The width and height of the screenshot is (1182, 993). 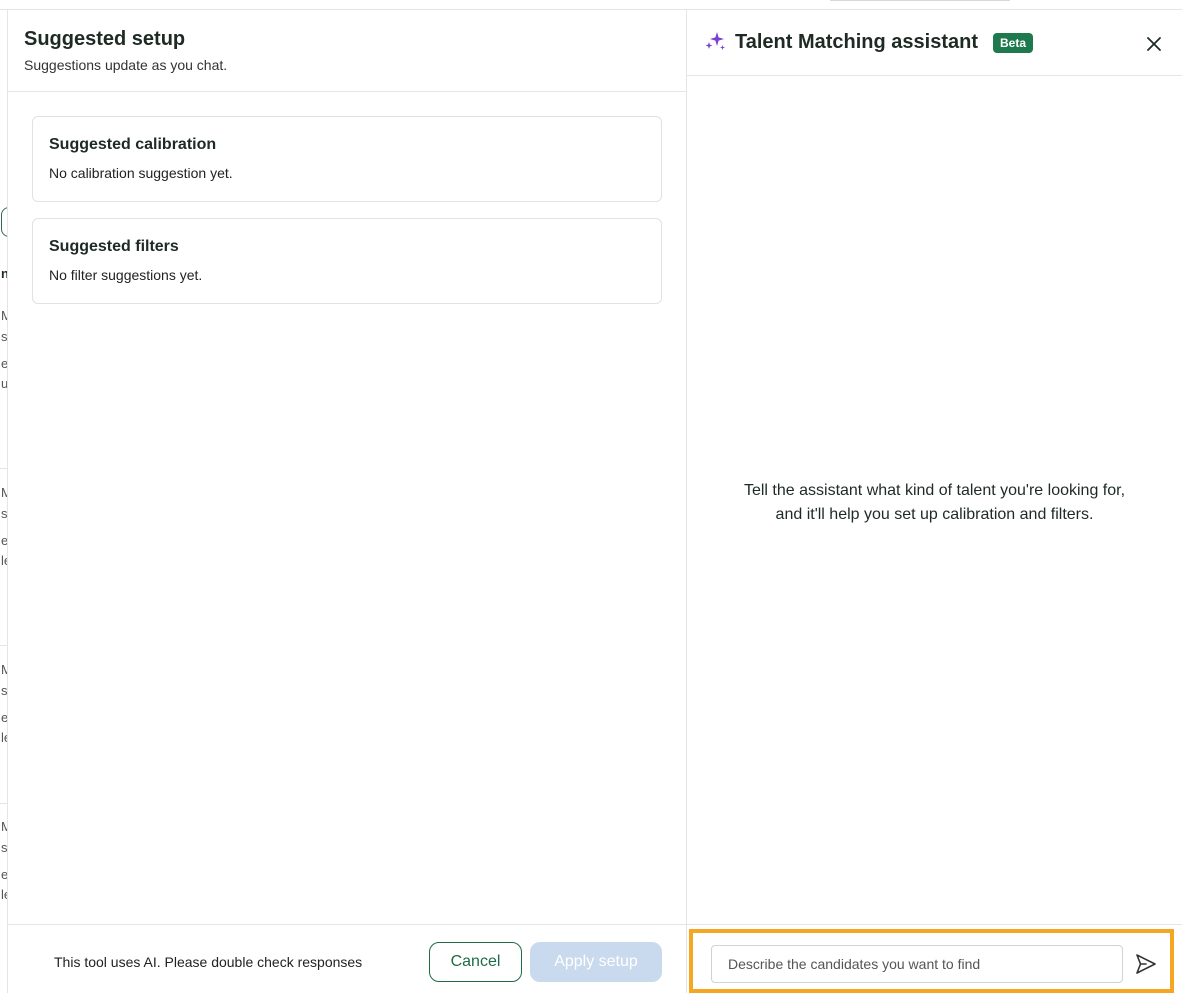 What do you see at coordinates (596, 962) in the screenshot?
I see `apply-setup-button: Apply setup` at bounding box center [596, 962].